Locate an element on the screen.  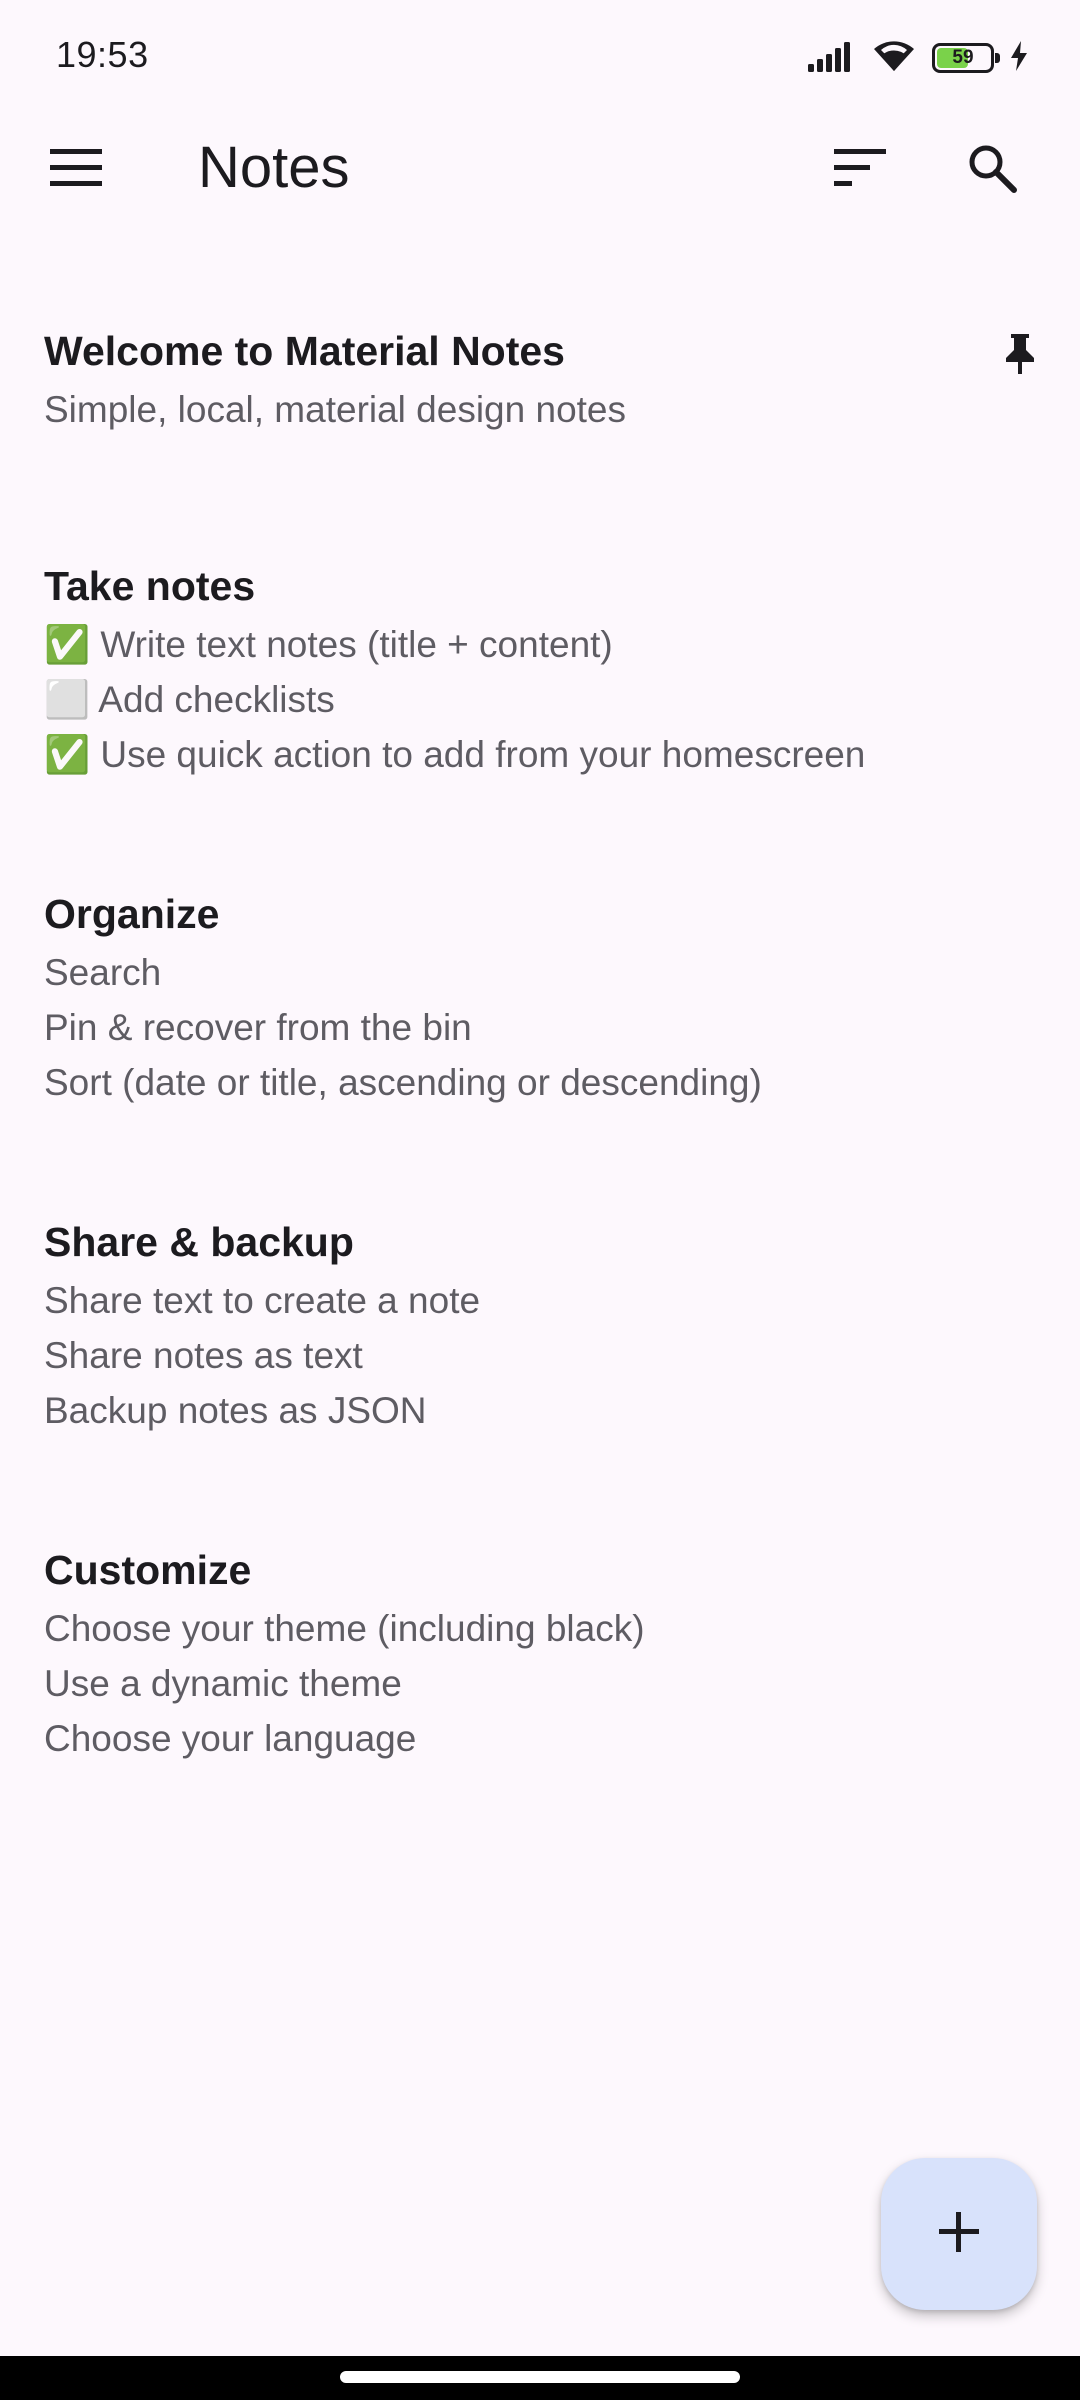
status-time: 19:53 is located at coordinates (102, 54).